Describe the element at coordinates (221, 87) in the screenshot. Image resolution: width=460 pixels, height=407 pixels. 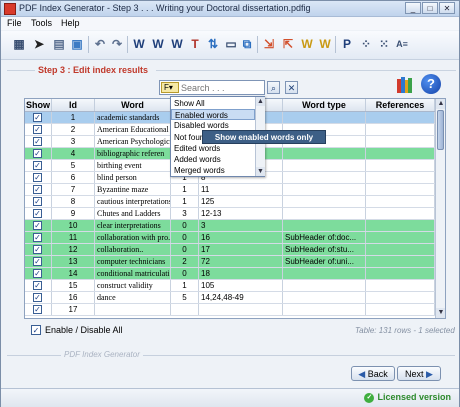
I see `search-input` at that location.